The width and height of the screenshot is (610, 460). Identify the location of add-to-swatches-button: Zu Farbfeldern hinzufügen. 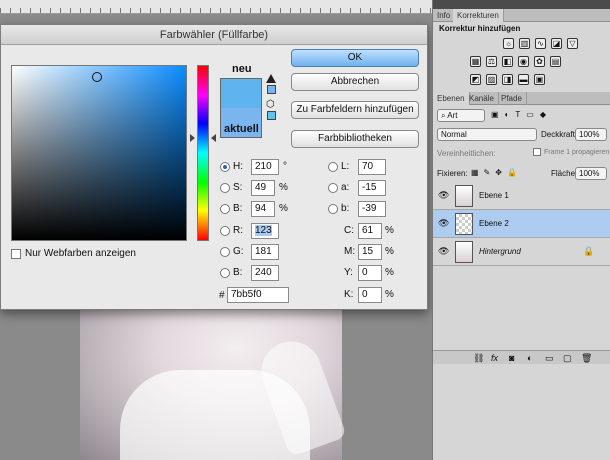
(355, 110).